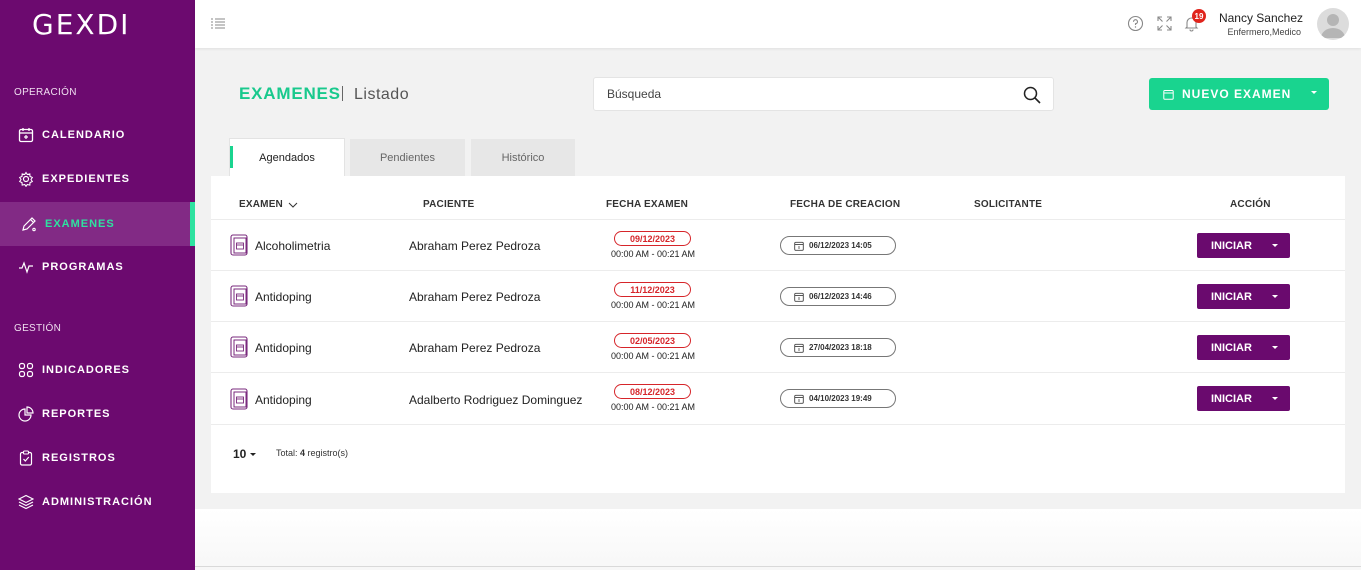 The image size is (1361, 570). I want to click on fullscreen-icon, so click(1164, 23).